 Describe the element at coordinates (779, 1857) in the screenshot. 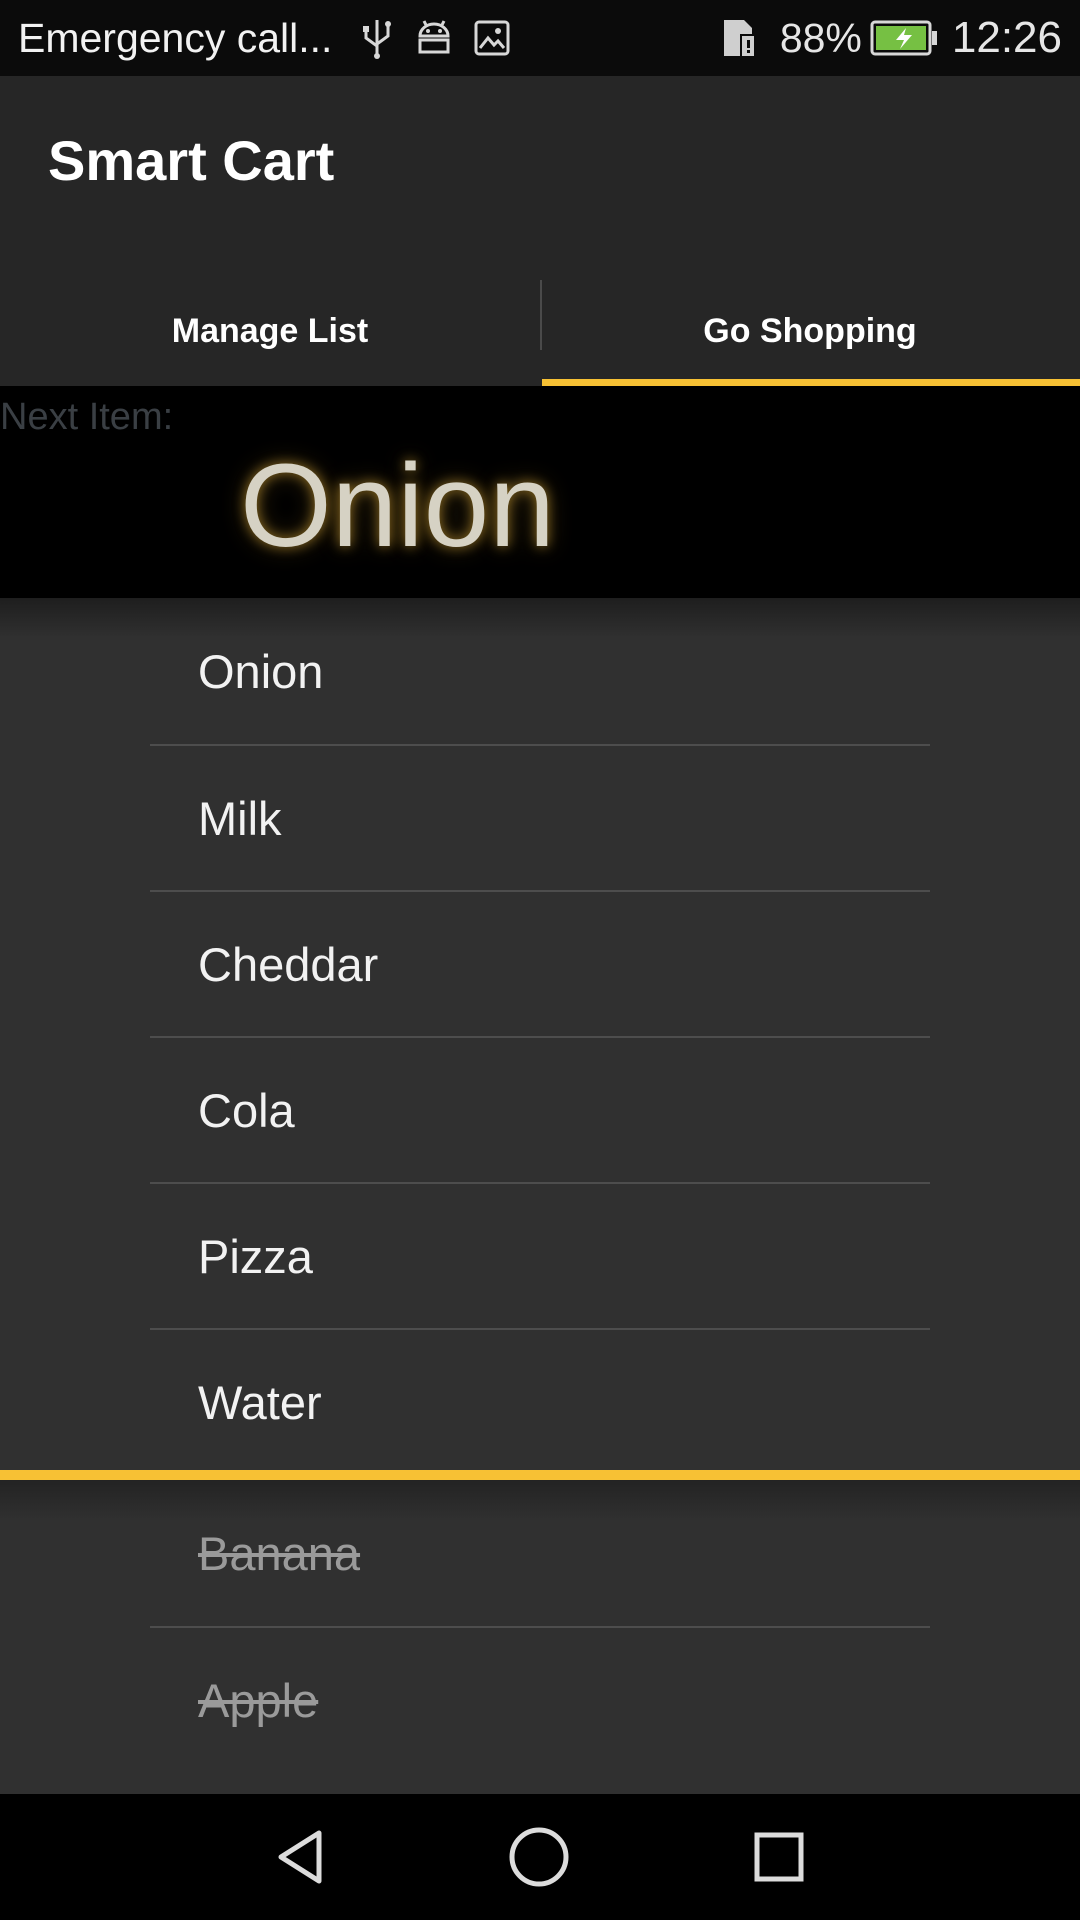

I see `recents-icon` at that location.